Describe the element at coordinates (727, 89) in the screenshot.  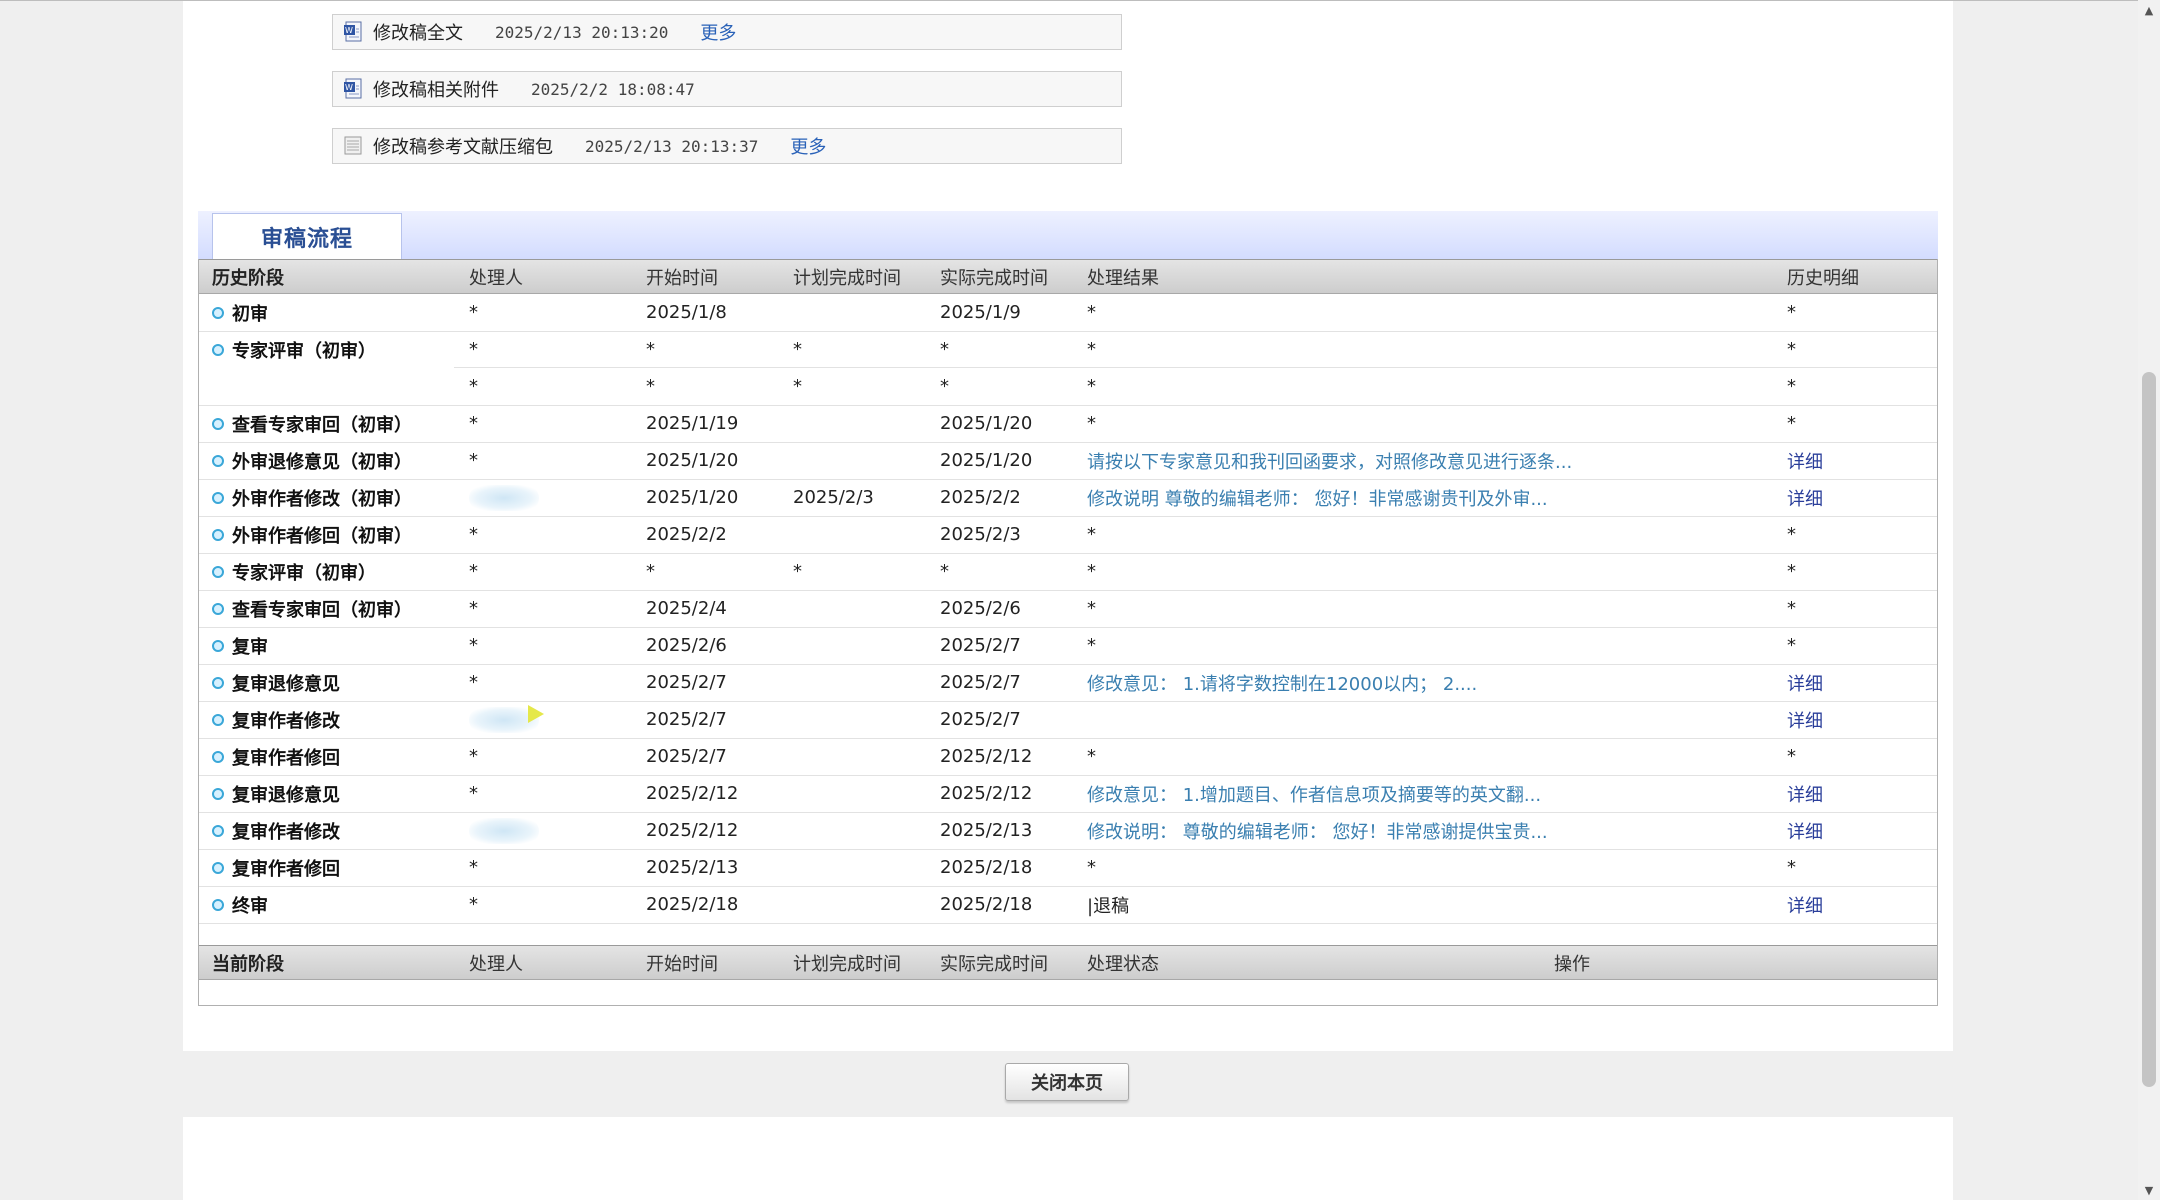
I see `attachment-item: W 修改稿相关附件 2025/2/2 18:08:47` at that location.